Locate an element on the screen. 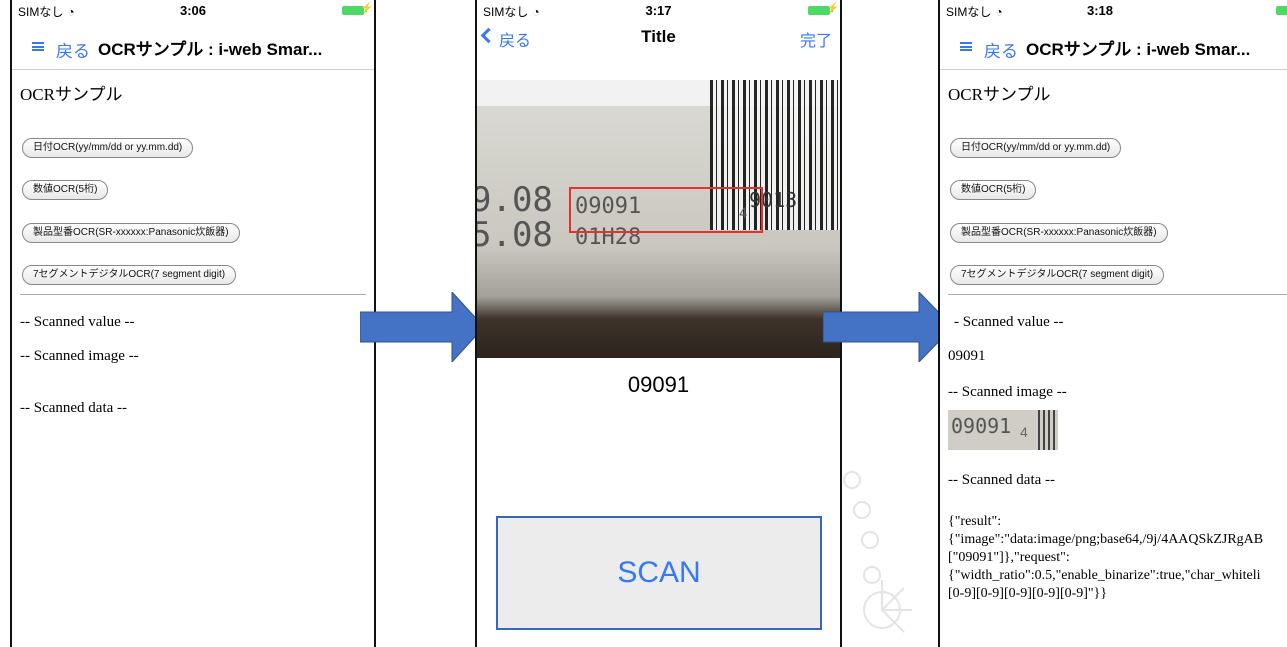 Image resolution: width=1287 pixels, height=647 pixels. status-time: 3:06 is located at coordinates (193, 10).